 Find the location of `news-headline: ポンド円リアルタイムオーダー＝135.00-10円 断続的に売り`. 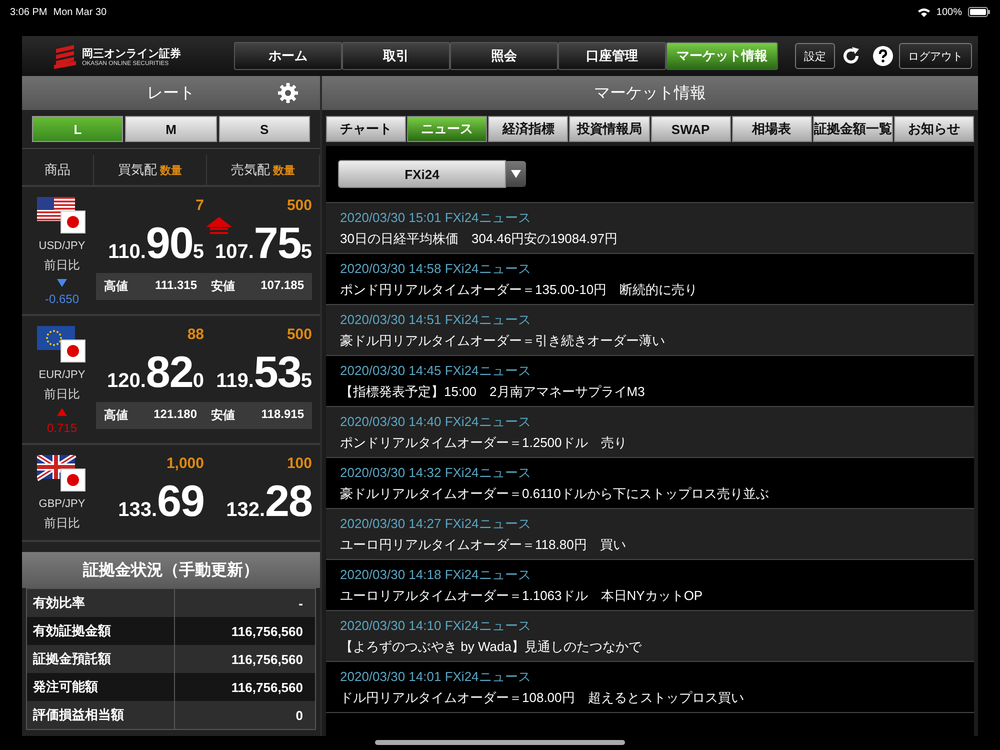

news-headline: ポンド円リアルタイムオーダー＝135.00-10円 断続的に売り is located at coordinates (519, 289).